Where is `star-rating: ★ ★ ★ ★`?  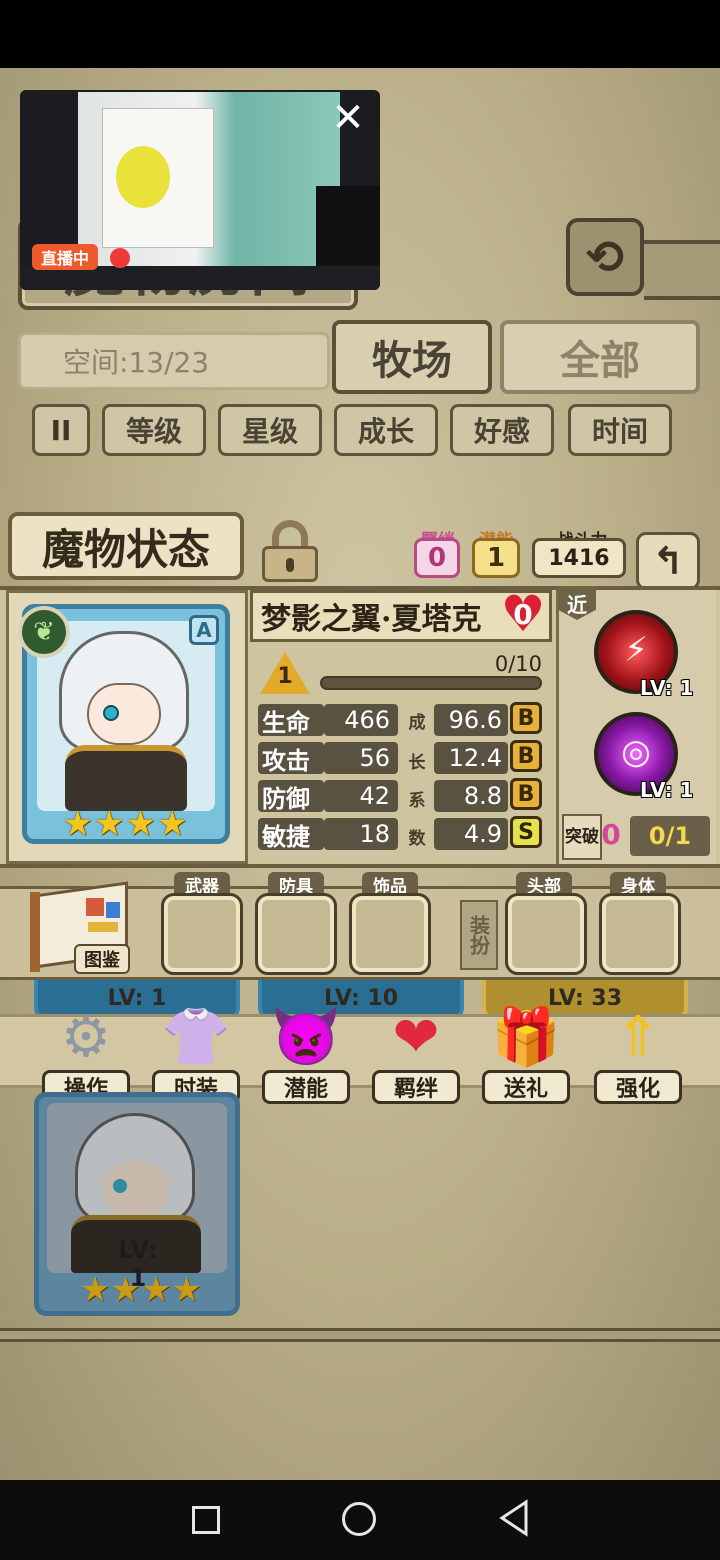
star-rating: ★ ★ ★ ★ is located at coordinates (125, 825).